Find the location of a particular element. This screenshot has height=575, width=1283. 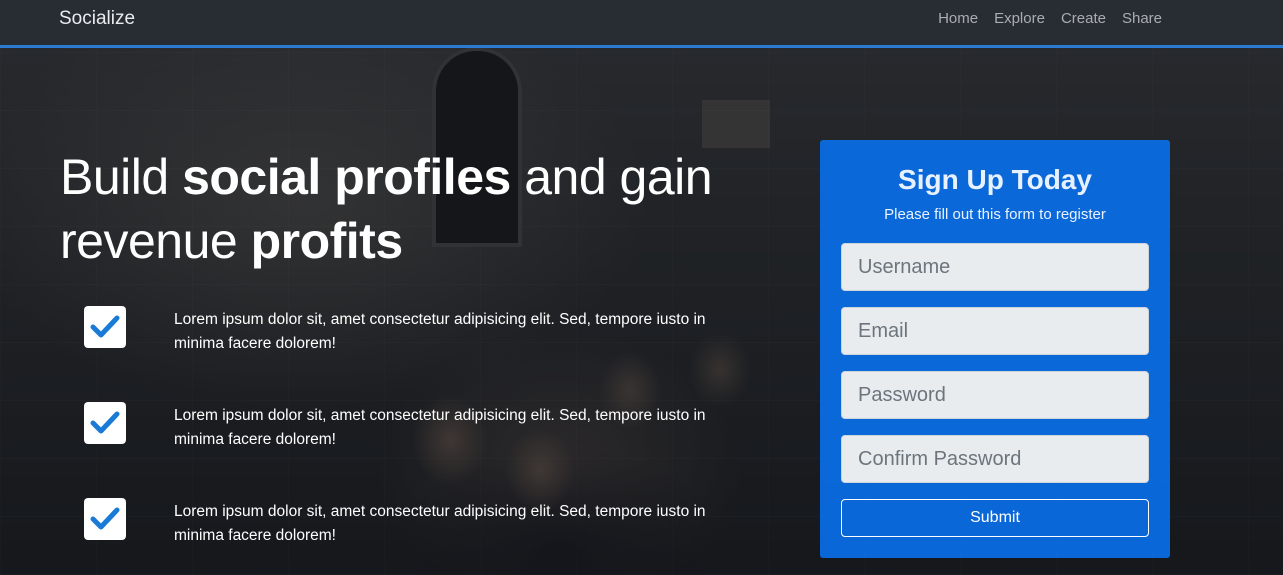

nav-links: Home Explore Create Share is located at coordinates (1050, 18).